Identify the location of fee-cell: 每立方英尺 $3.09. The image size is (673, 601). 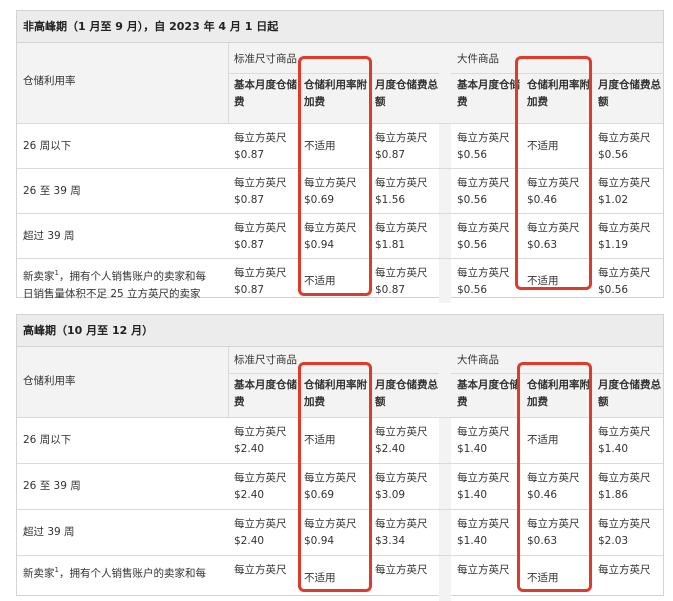
(401, 486).